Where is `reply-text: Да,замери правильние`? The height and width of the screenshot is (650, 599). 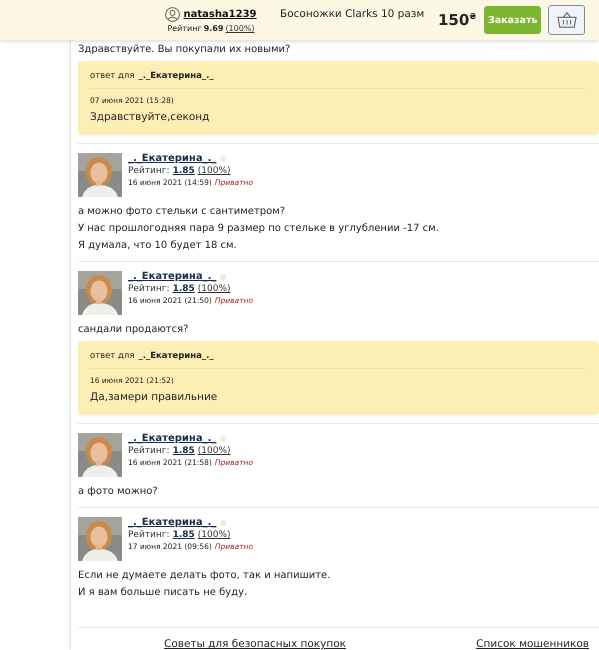 reply-text: Да,замери правильние is located at coordinates (154, 397).